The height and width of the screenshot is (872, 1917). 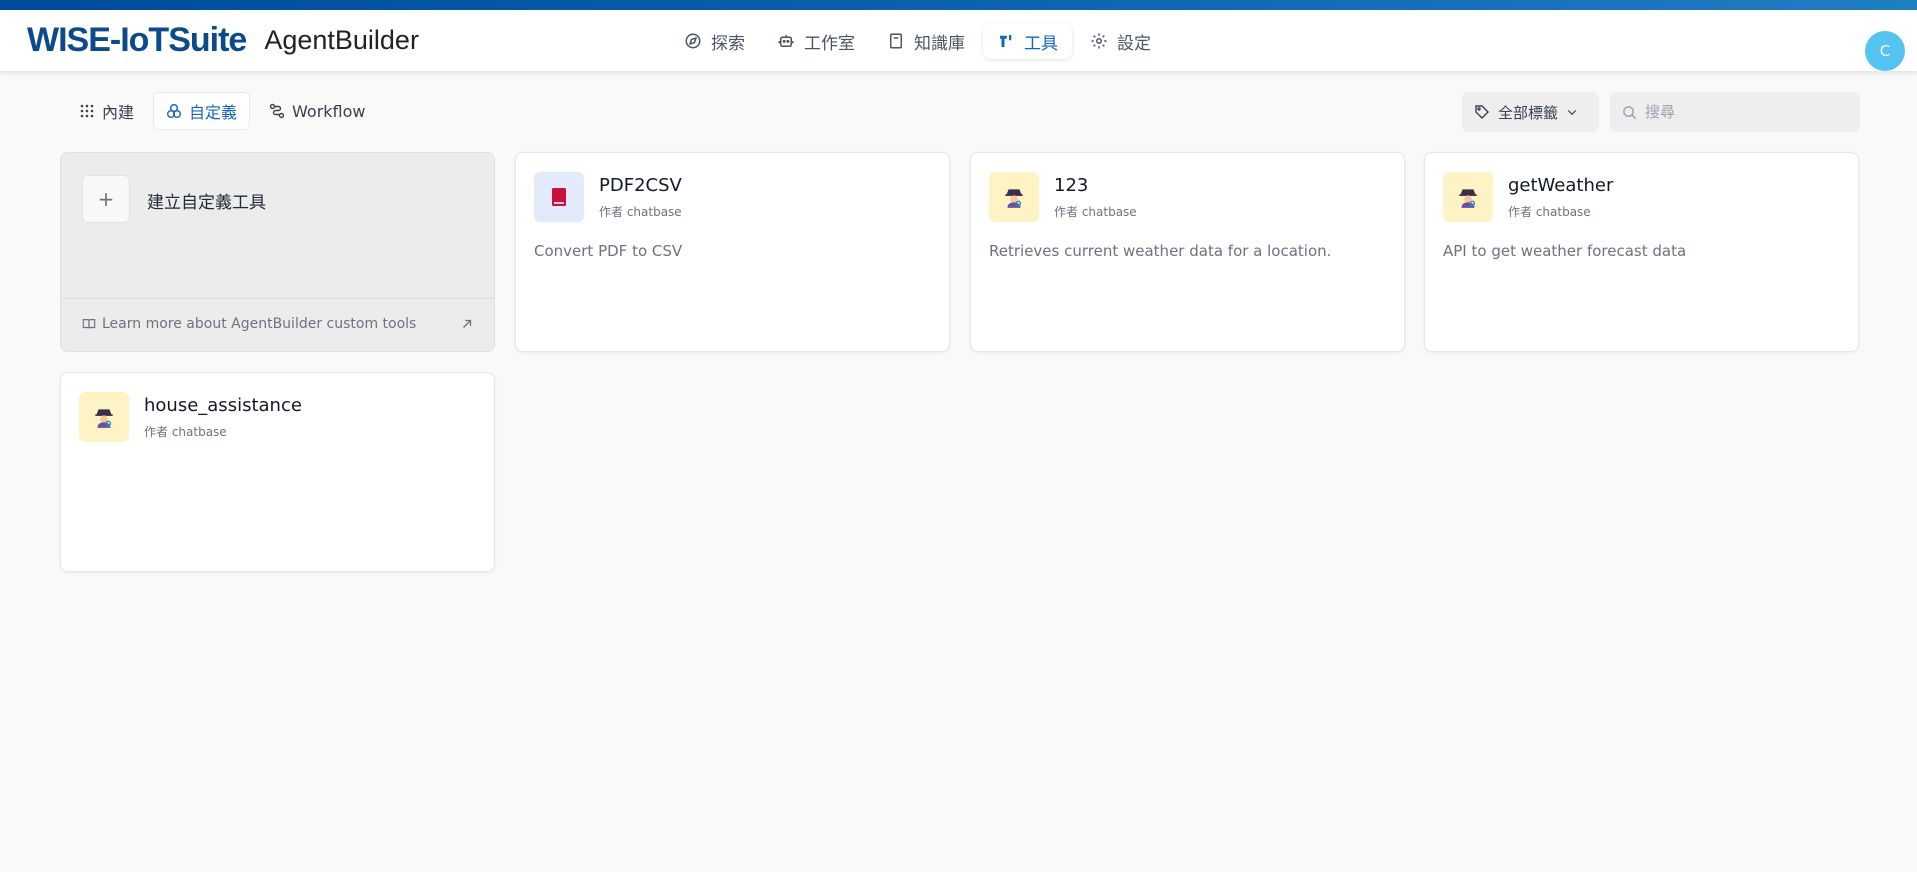 What do you see at coordinates (1885, 51) in the screenshot?
I see `avatar: C` at bounding box center [1885, 51].